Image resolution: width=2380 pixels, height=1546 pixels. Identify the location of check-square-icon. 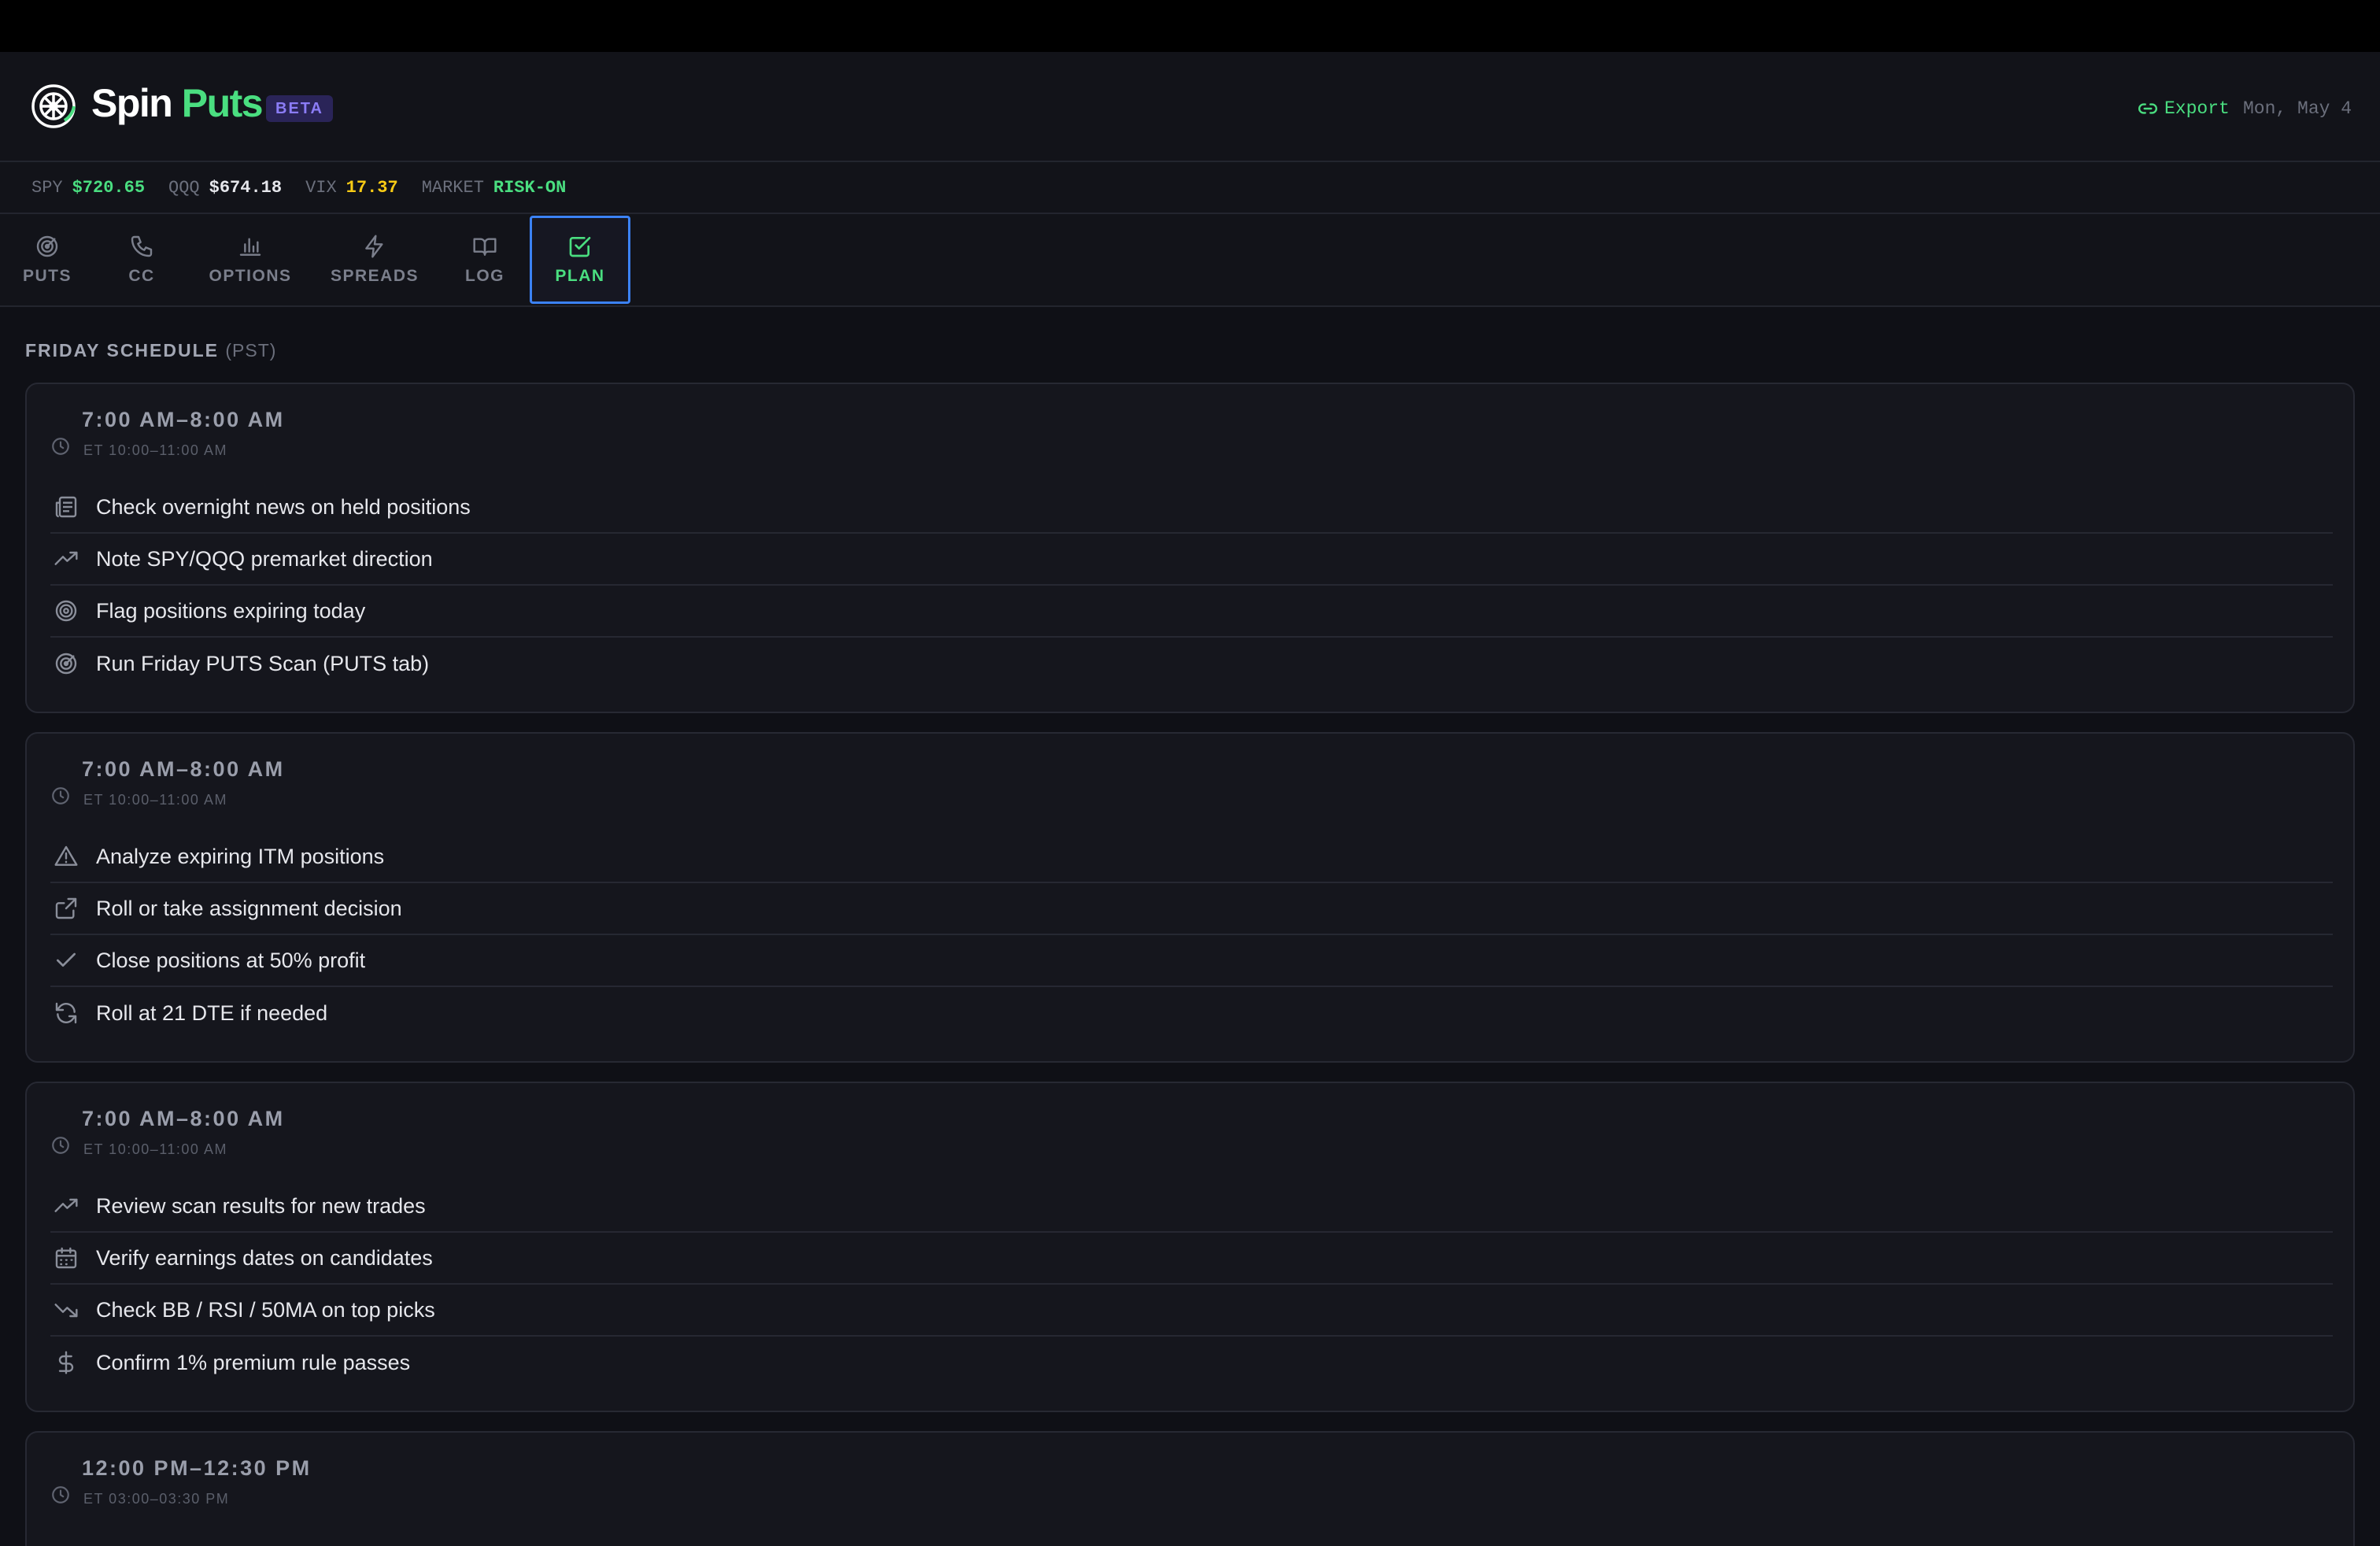
(580, 247).